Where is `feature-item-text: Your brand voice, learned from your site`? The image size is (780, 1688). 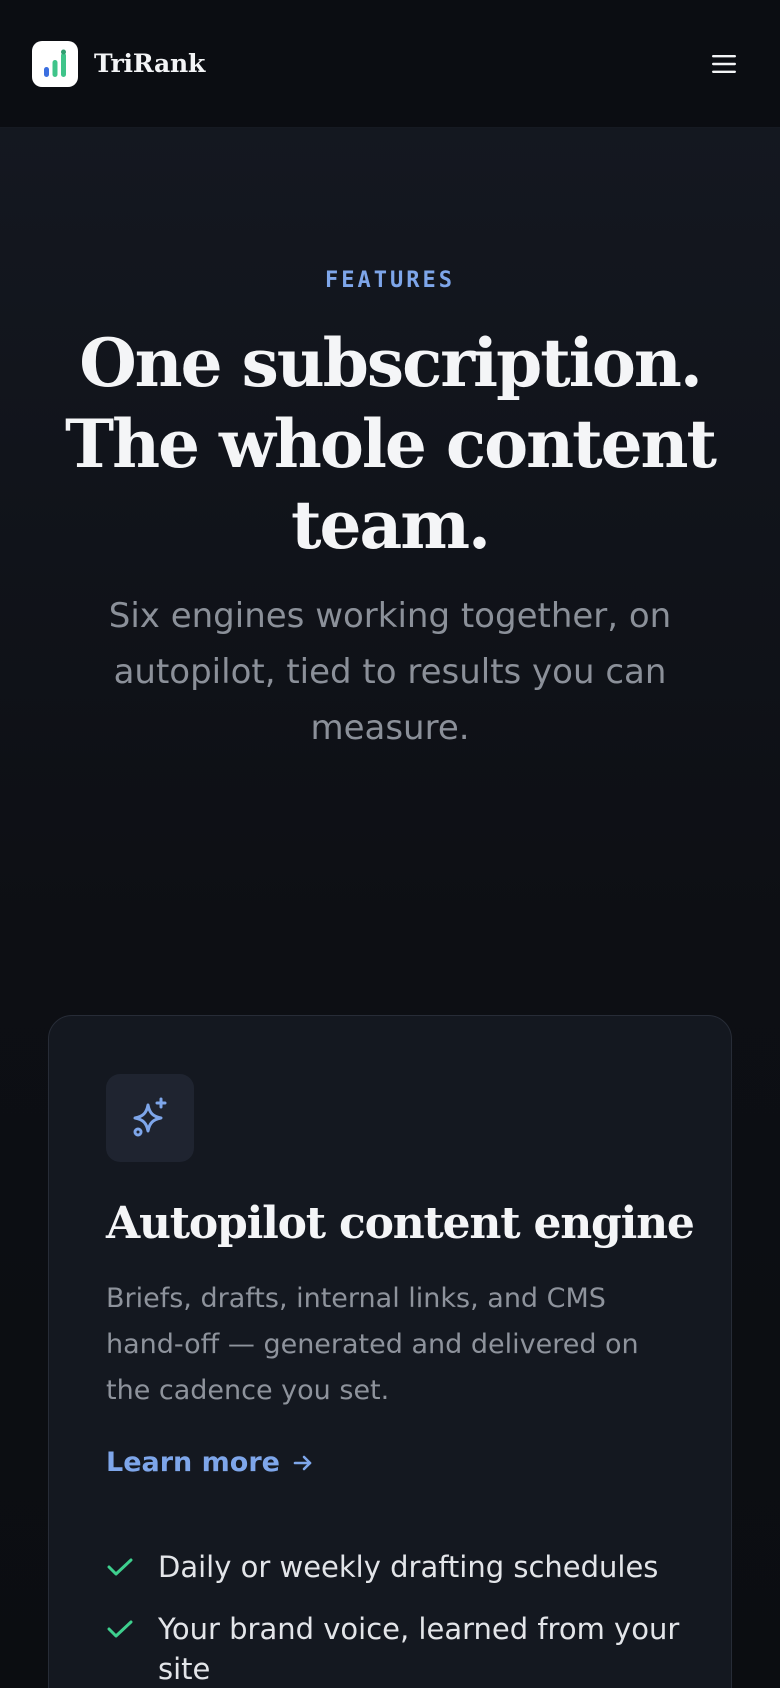 feature-item-text: Your brand voice, learned from your site is located at coordinates (419, 1649).